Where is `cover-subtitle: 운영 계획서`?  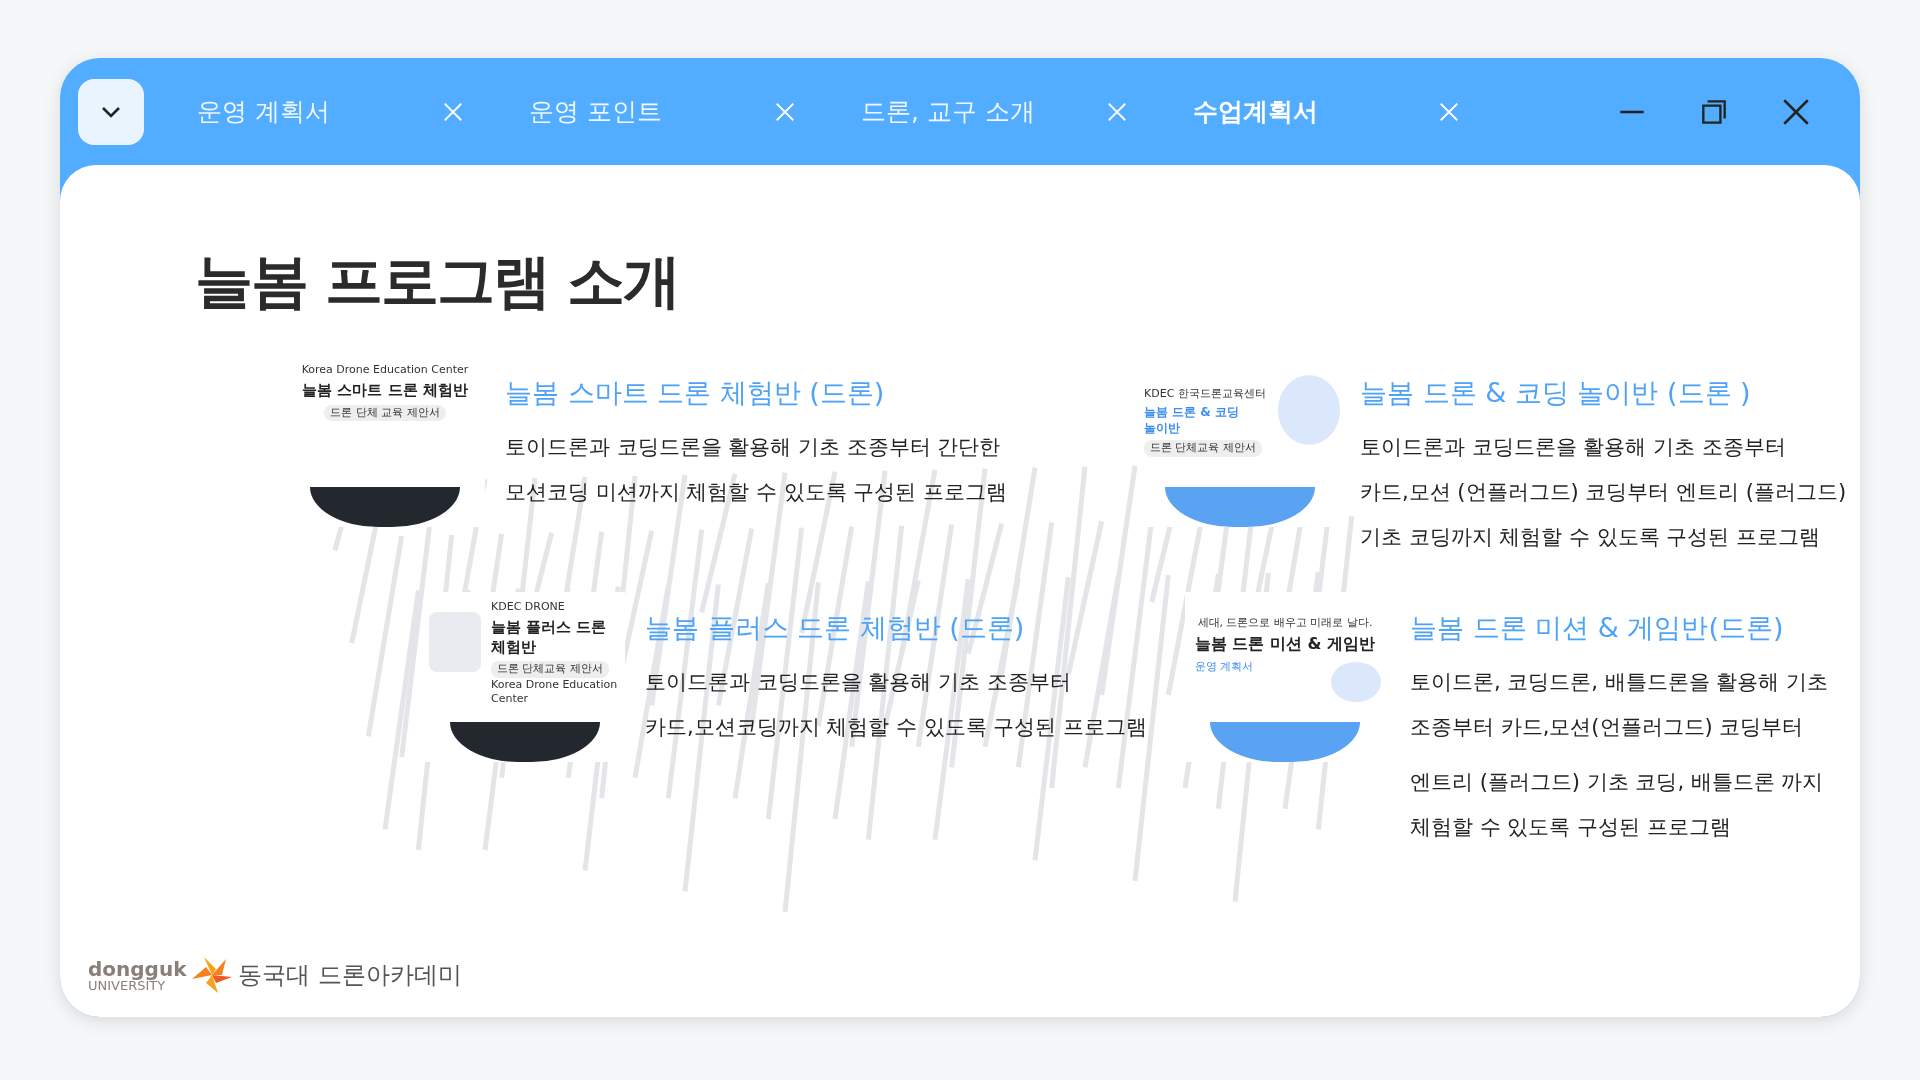
cover-subtitle: 운영 계획서 is located at coordinates (1224, 667).